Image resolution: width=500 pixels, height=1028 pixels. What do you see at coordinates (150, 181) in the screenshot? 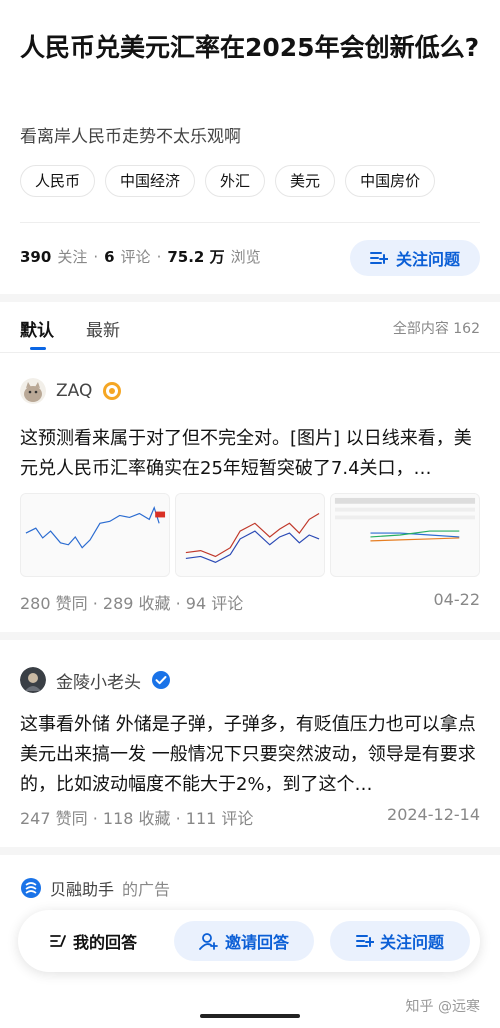
I see `topic-tag: 中国经济` at bounding box center [150, 181].